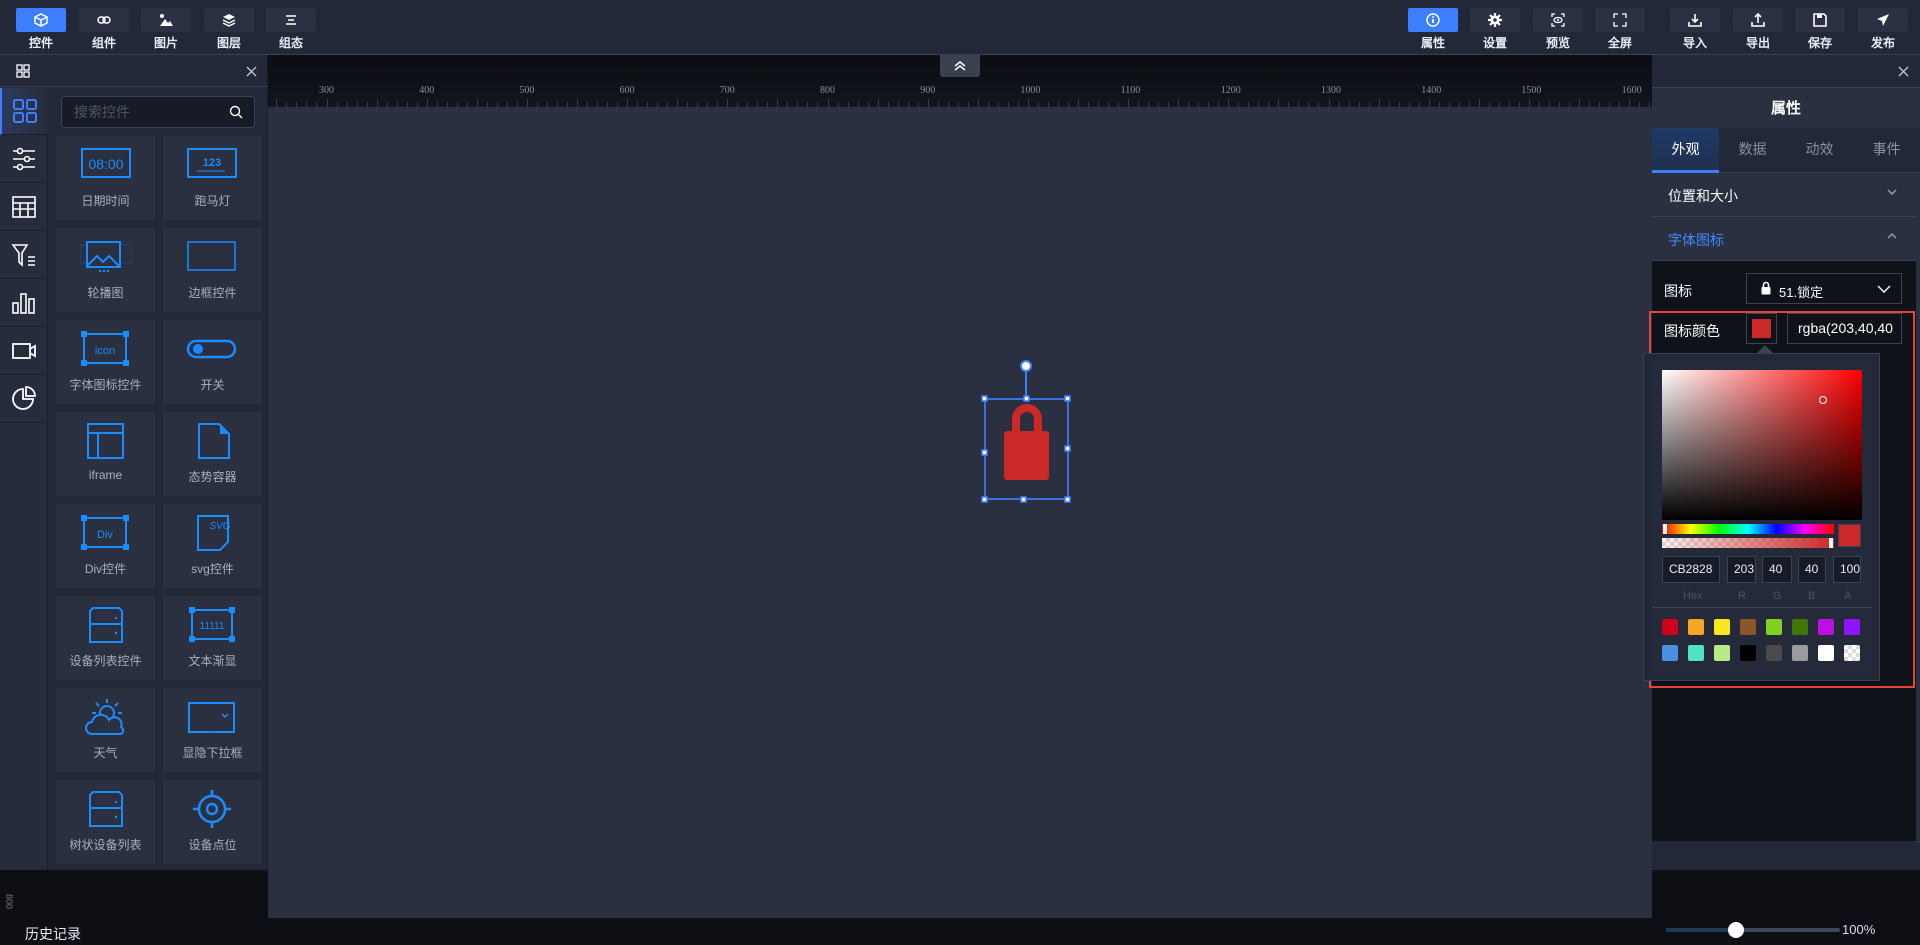  Describe the element at coordinates (1883, 27) in the screenshot. I see `toolbar-button-publish: 发布` at that location.